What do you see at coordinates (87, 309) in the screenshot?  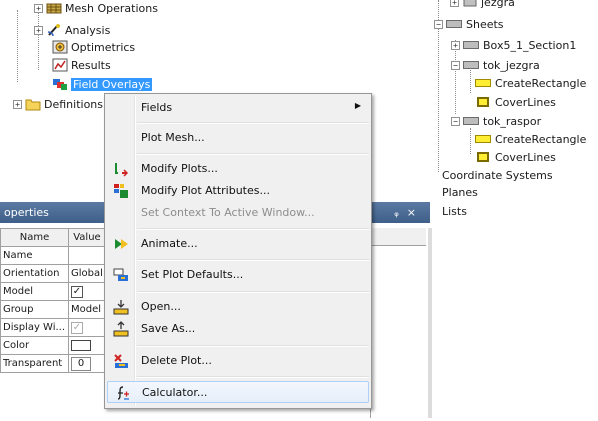 I see `property-value: Model` at bounding box center [87, 309].